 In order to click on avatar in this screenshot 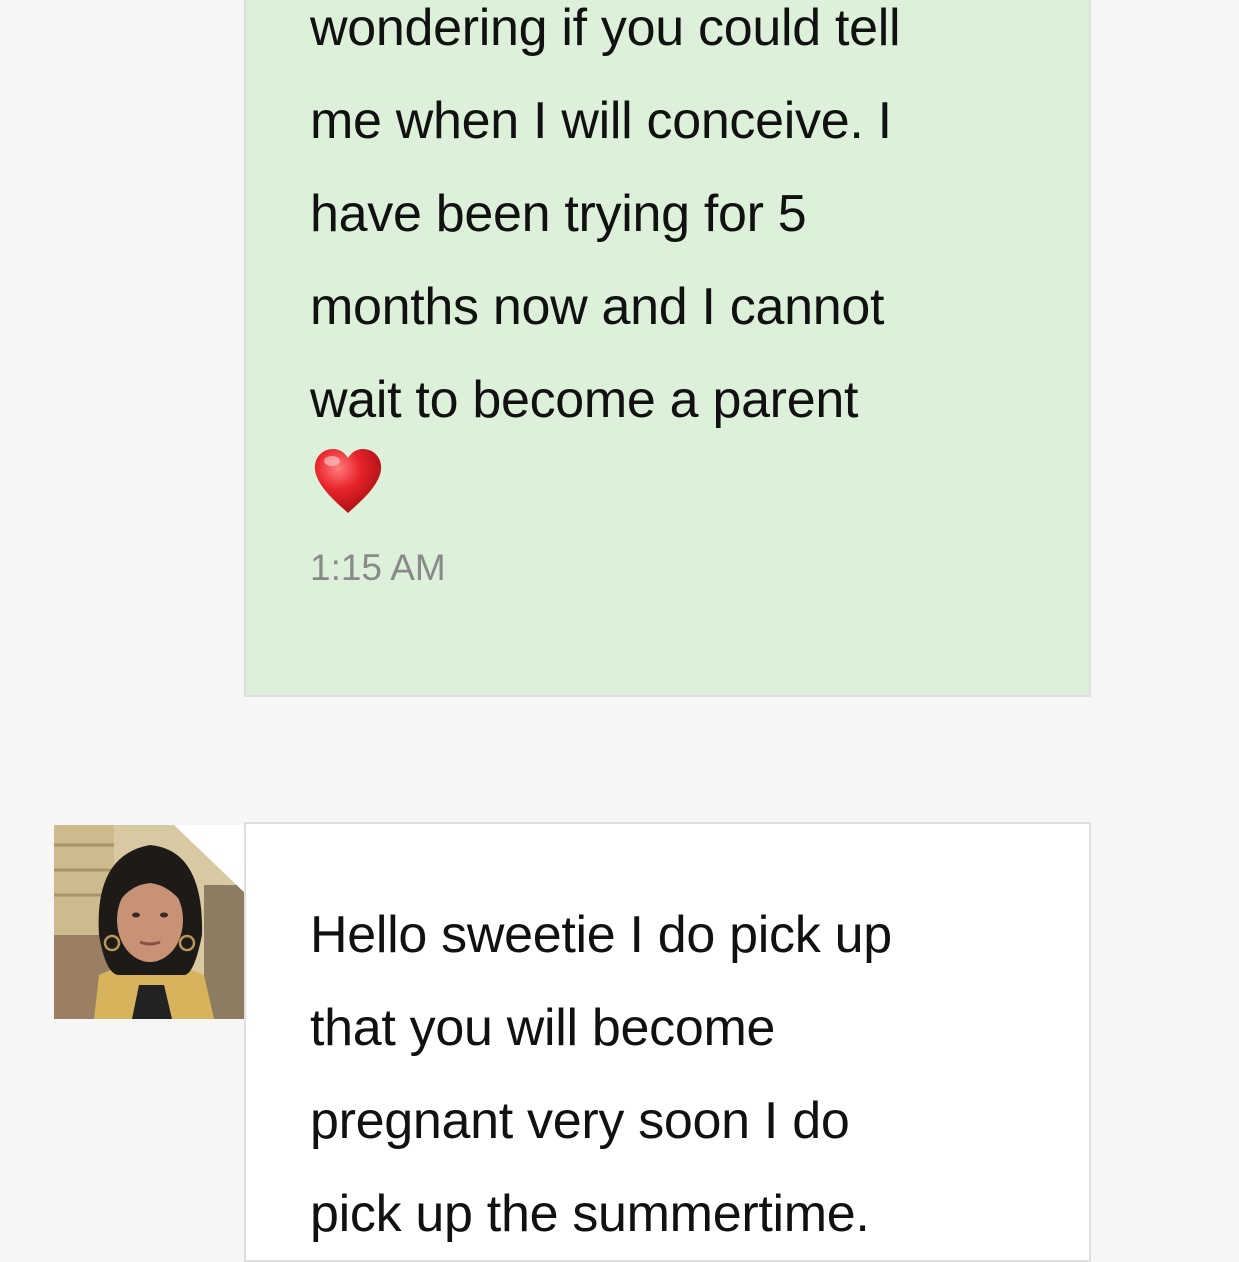, I will do `click(150, 922)`.